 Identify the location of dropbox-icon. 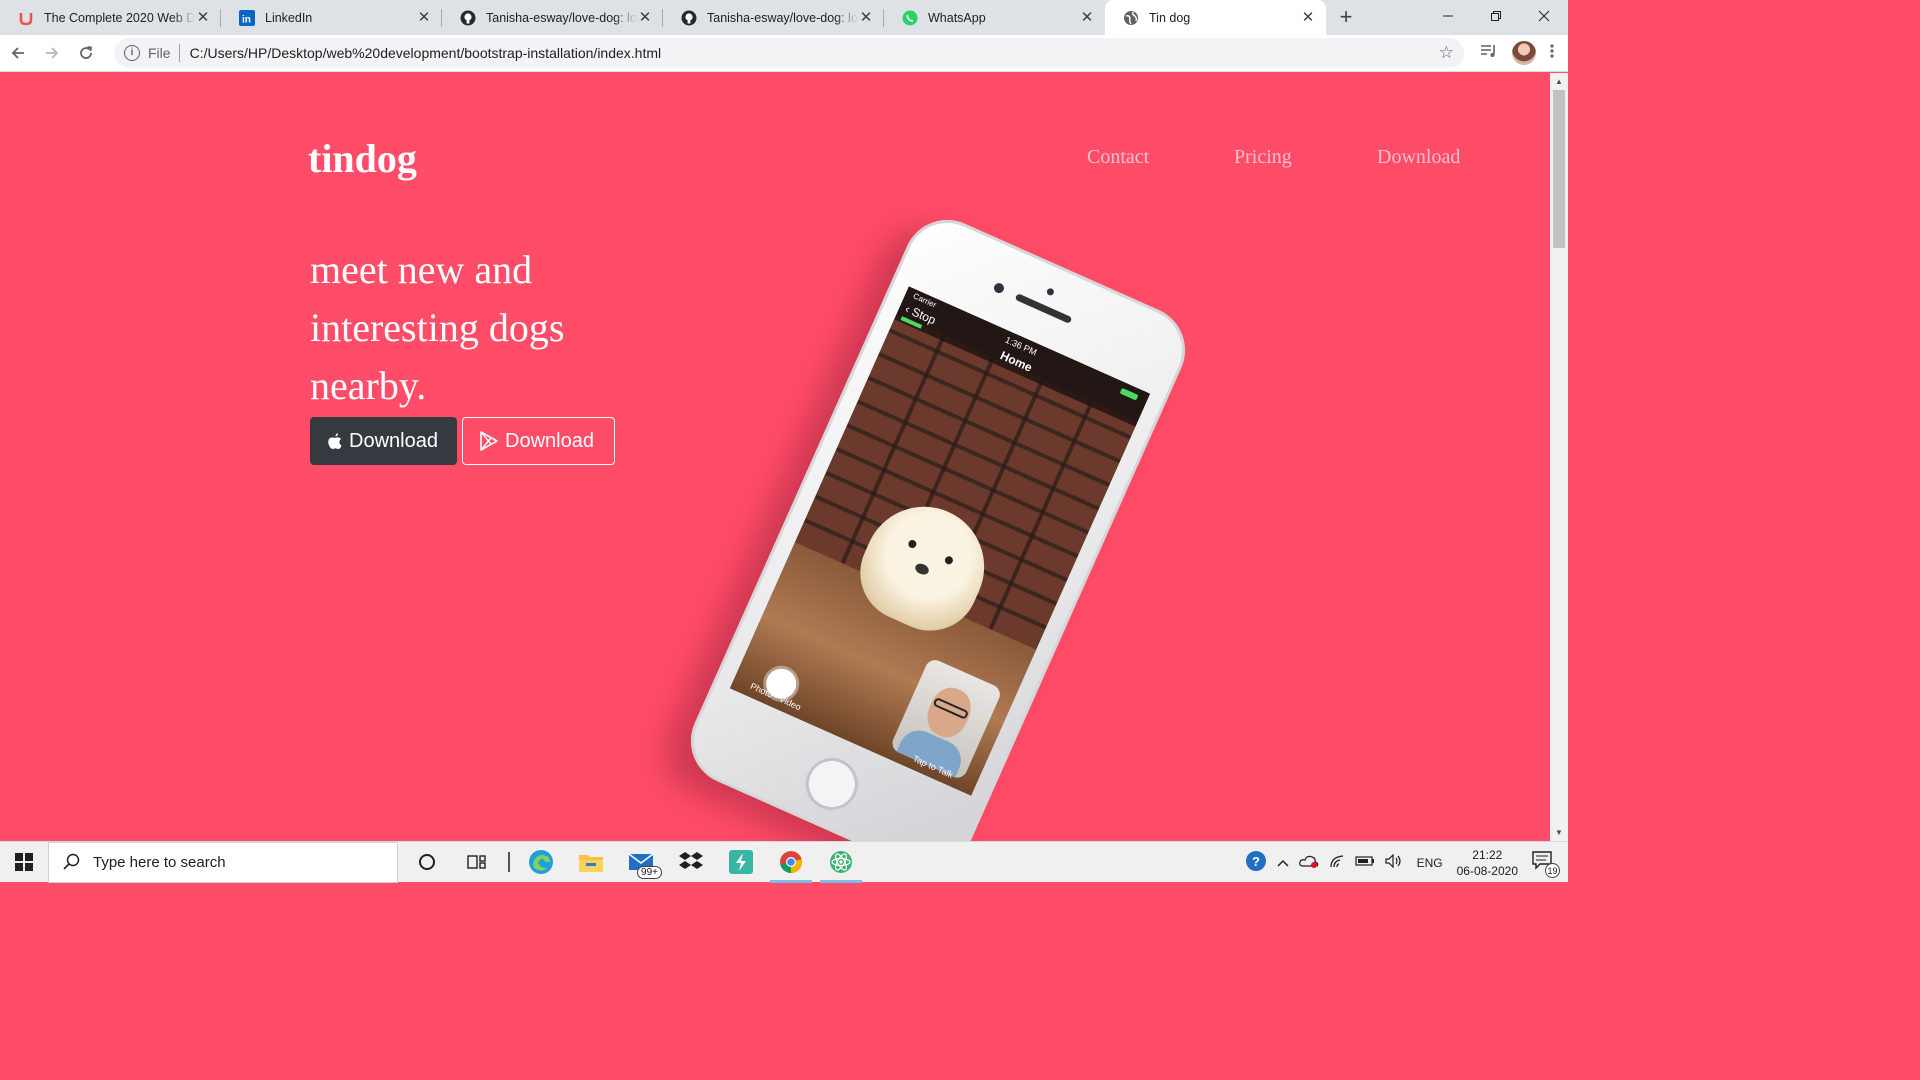
(691, 862).